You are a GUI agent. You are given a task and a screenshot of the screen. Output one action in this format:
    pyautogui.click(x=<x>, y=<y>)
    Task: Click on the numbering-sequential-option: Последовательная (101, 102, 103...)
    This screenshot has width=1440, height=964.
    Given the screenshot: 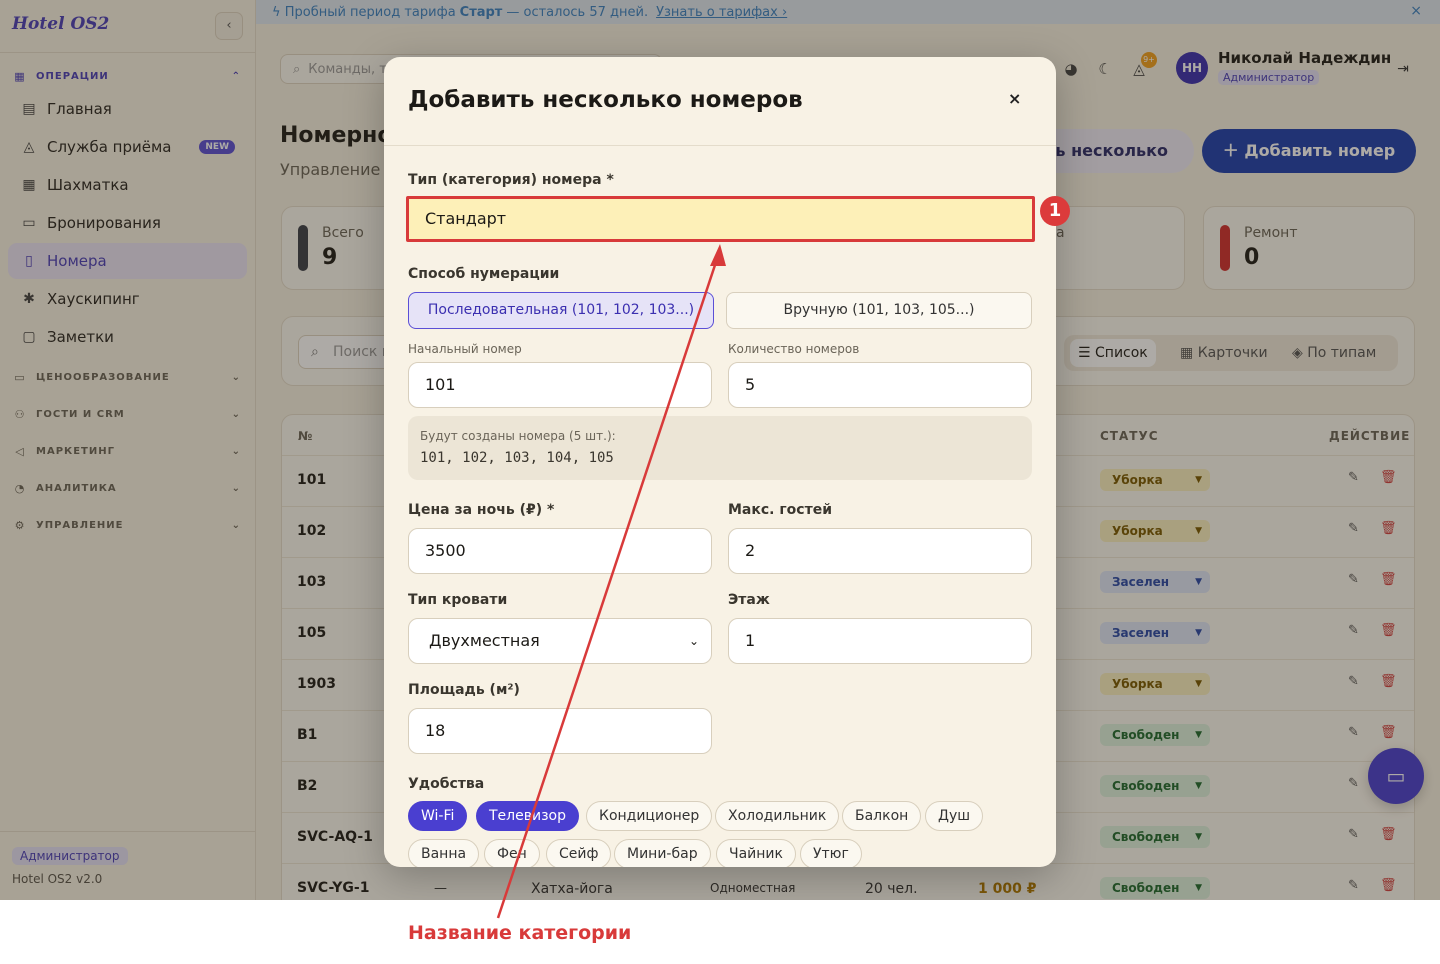 What is the action you would take?
    pyautogui.click(x=561, y=310)
    